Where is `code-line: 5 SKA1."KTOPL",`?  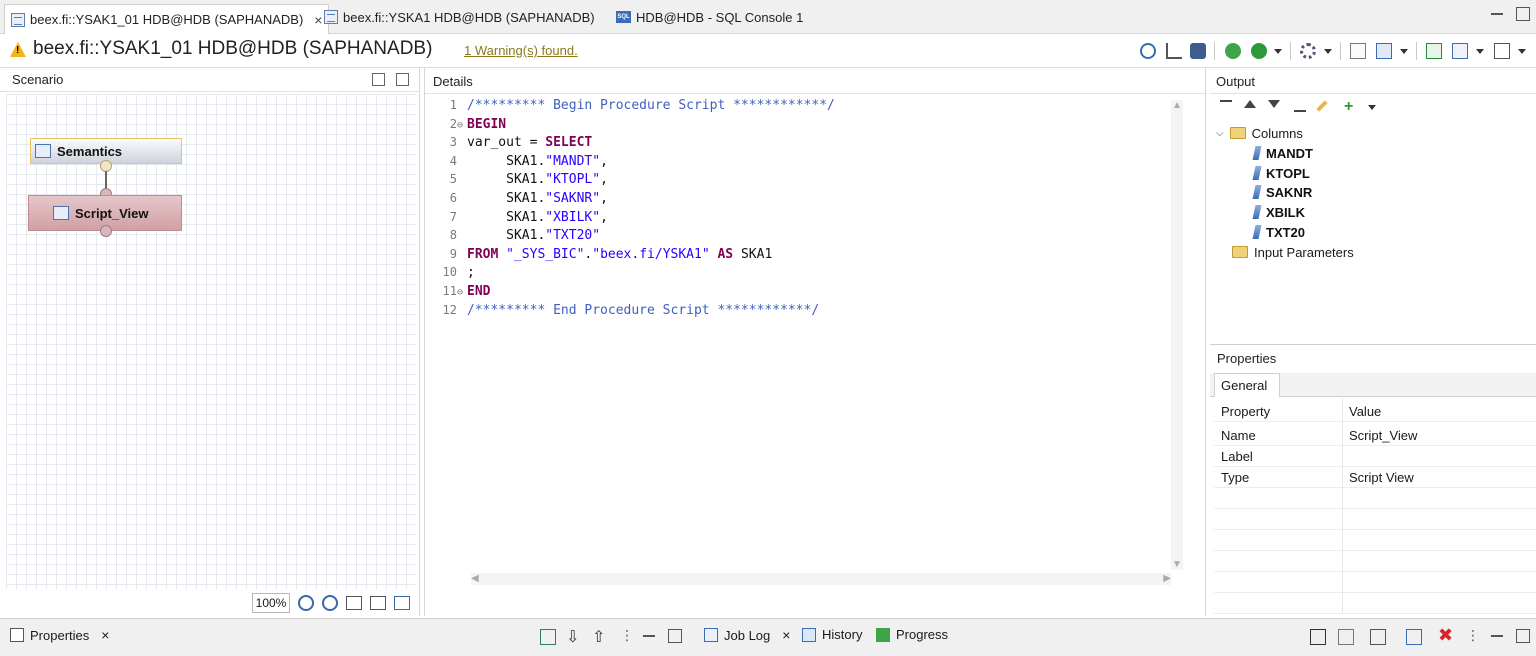 code-line: 5 SKA1."KTOPL", is located at coordinates (521, 179).